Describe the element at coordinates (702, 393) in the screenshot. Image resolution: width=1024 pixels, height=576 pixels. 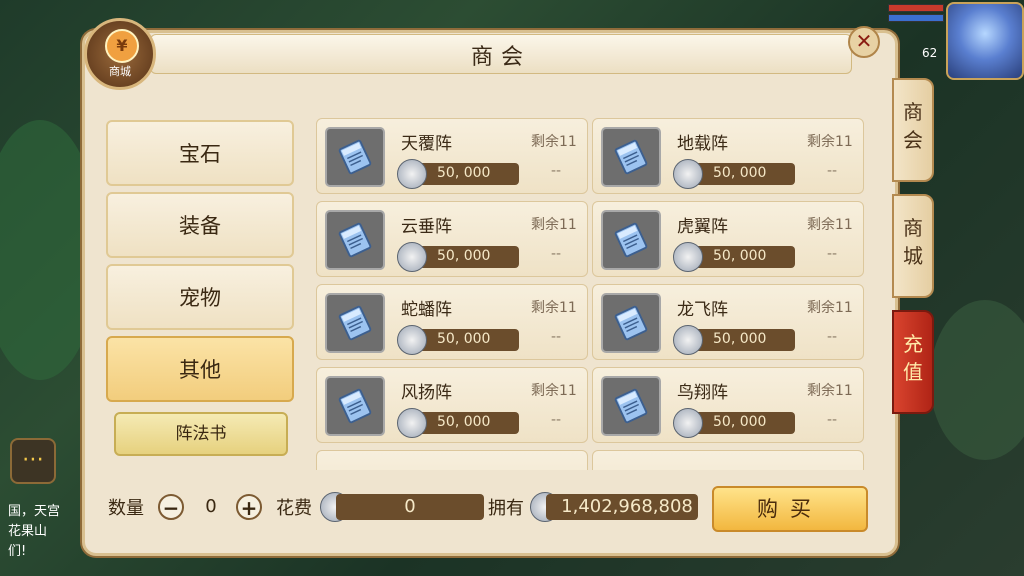
I see `item-name: 鸟翔阵` at that location.